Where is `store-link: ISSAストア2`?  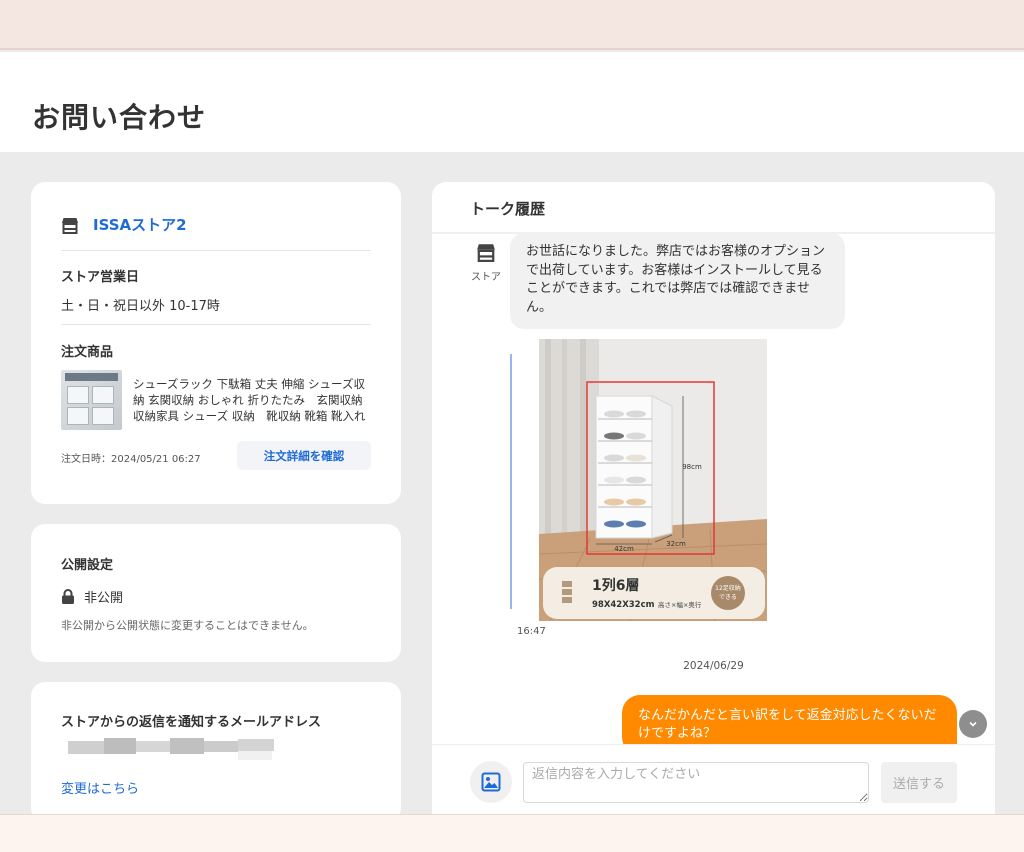 store-link: ISSAストア2 is located at coordinates (124, 224).